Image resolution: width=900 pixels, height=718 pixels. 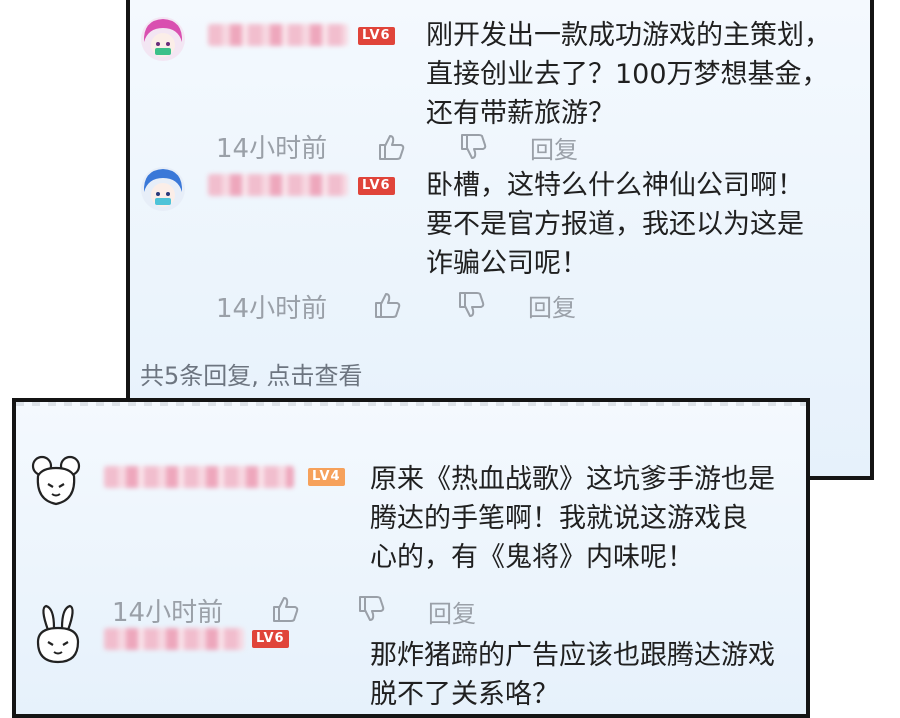 What do you see at coordinates (411, 404) in the screenshot?
I see `obscured-row` at bounding box center [411, 404].